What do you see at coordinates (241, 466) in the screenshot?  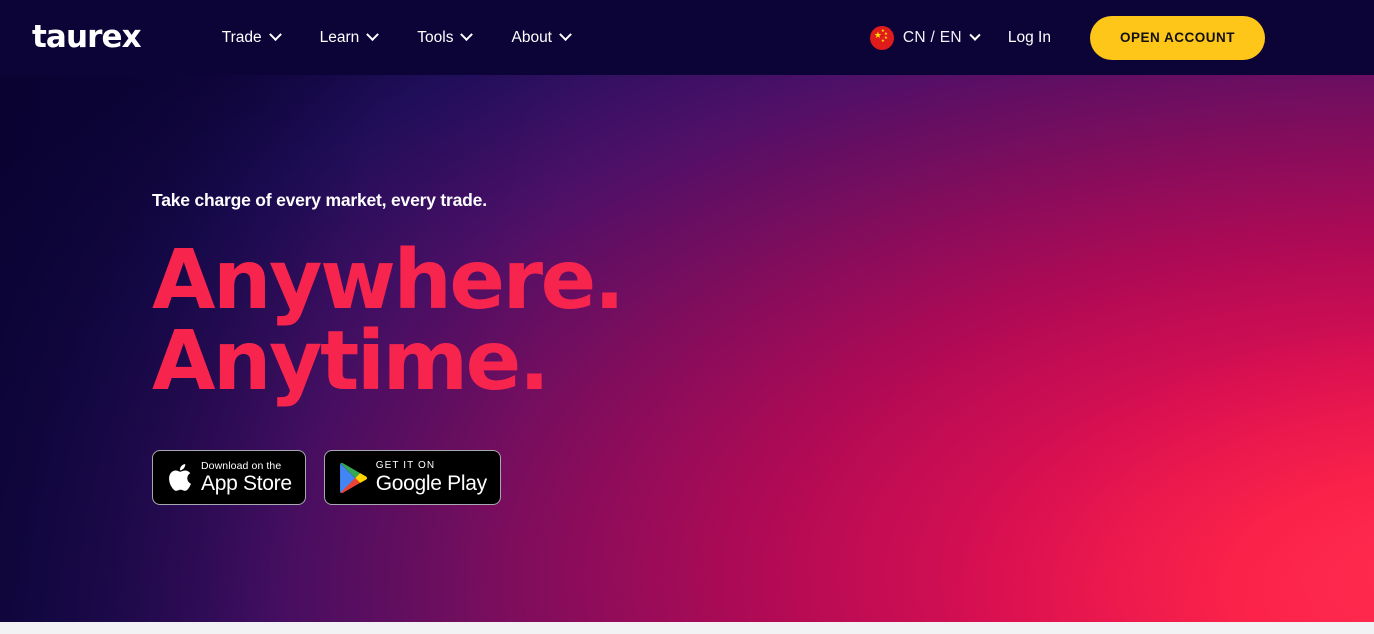 I see `app-store-badge-small-text: Download on the` at bounding box center [241, 466].